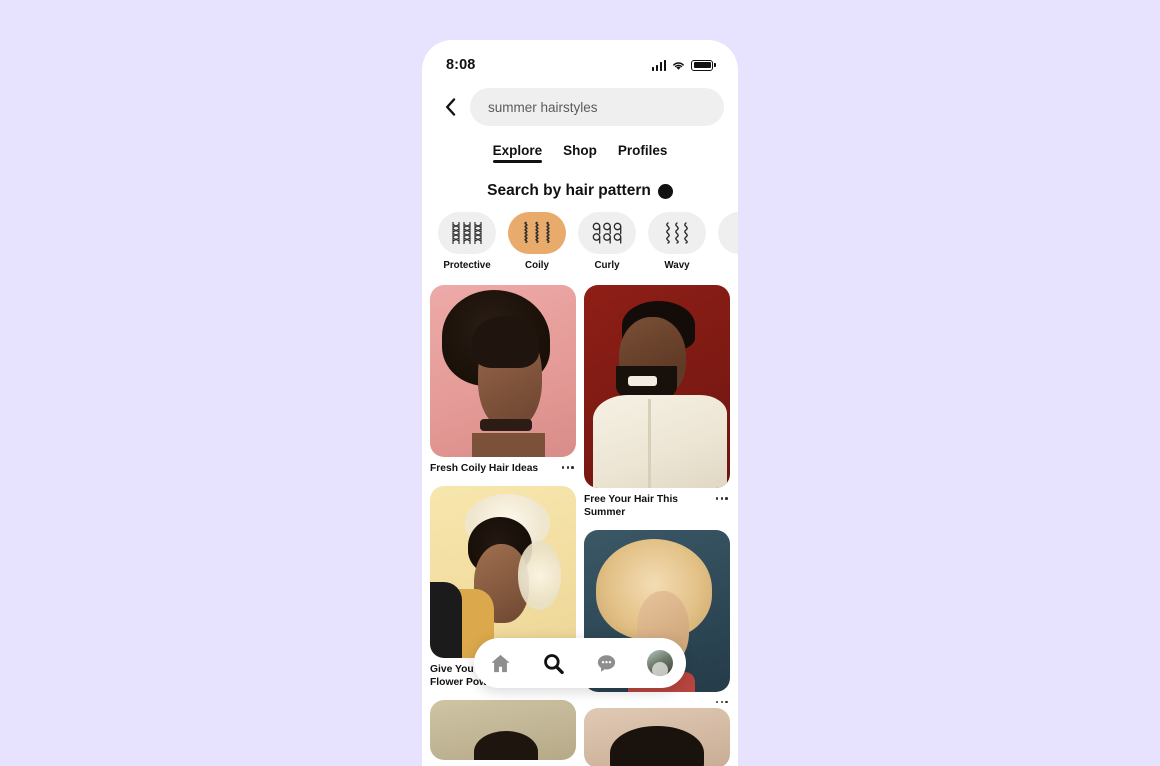  I want to click on tab-explore: Explore, so click(517, 153).